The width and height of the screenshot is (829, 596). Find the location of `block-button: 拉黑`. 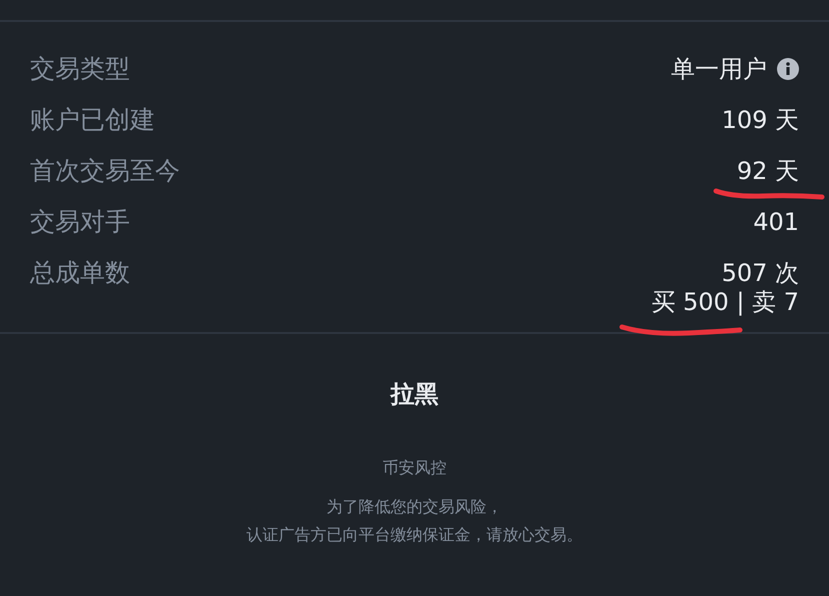

block-button: 拉黑 is located at coordinates (414, 394).